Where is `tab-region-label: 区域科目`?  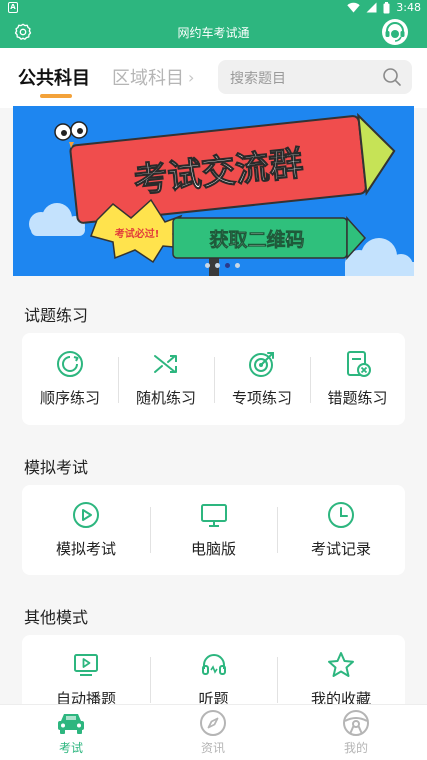 tab-region-label: 区域科目 is located at coordinates (148, 78).